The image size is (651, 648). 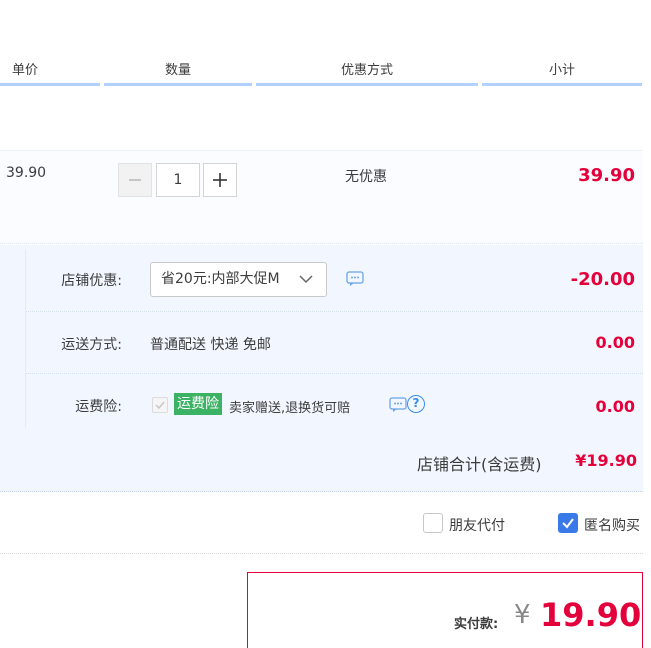 I want to click on item-row, so click(x=321, y=197).